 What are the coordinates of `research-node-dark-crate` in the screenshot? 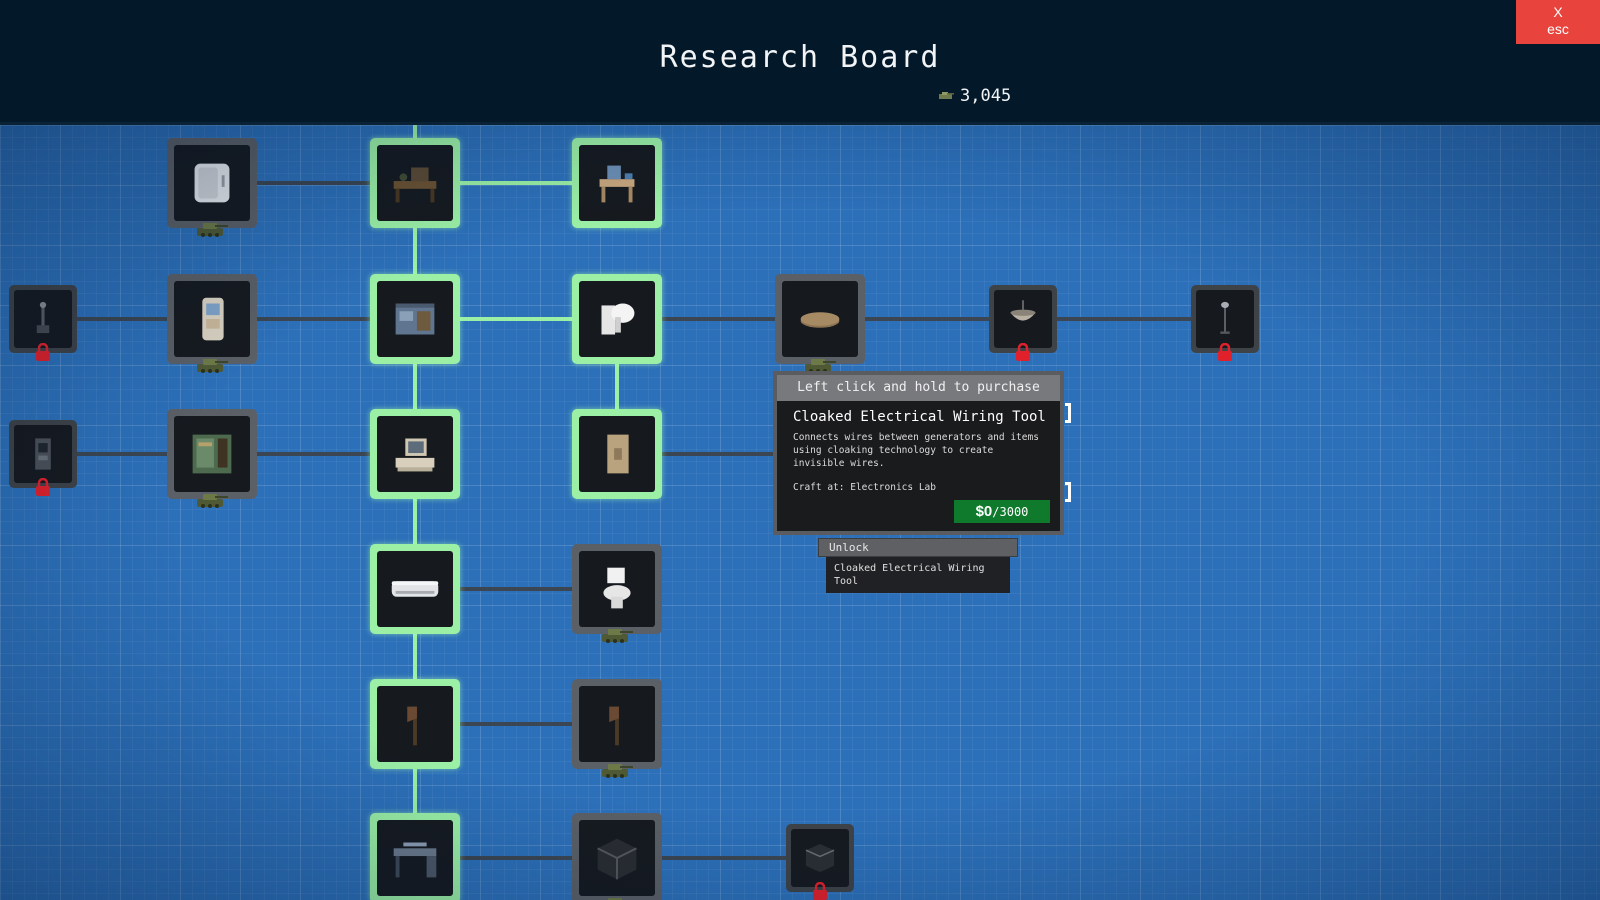 It's located at (820, 862).